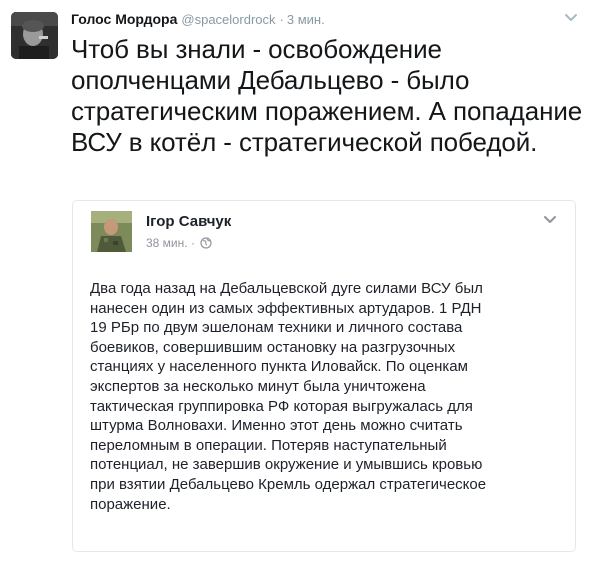 The width and height of the screenshot is (601, 561). What do you see at coordinates (306, 19) in the screenshot?
I see `tweet-timestamp: 3 мин.` at bounding box center [306, 19].